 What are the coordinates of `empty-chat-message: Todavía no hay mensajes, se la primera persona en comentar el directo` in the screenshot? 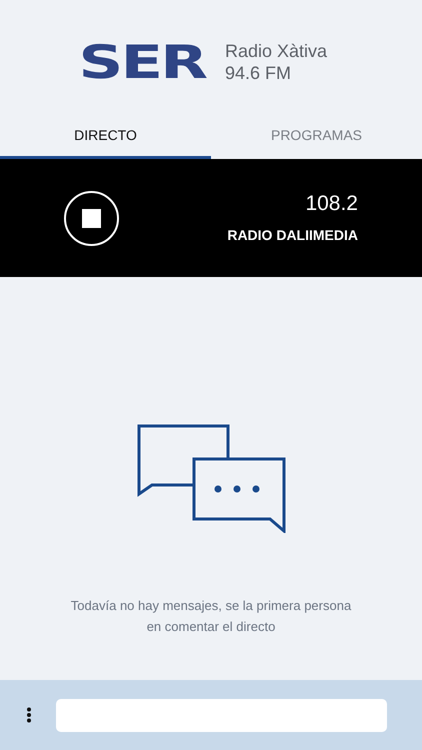 It's located at (211, 616).